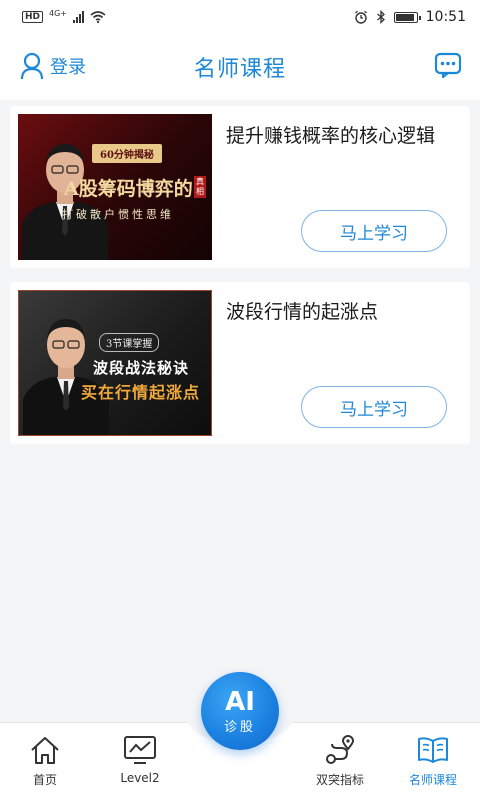 The height and width of the screenshot is (800, 480). I want to click on thumbnail-subline: 打破散户惯性思维, so click(118, 214).